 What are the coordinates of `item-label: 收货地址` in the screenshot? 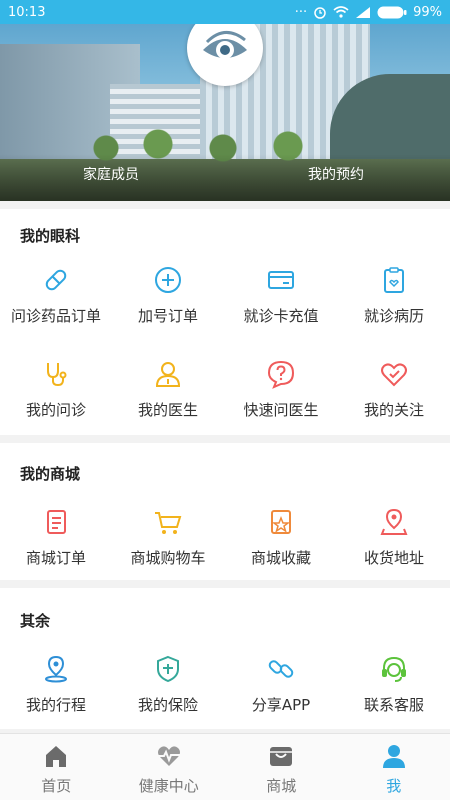 It's located at (393, 558).